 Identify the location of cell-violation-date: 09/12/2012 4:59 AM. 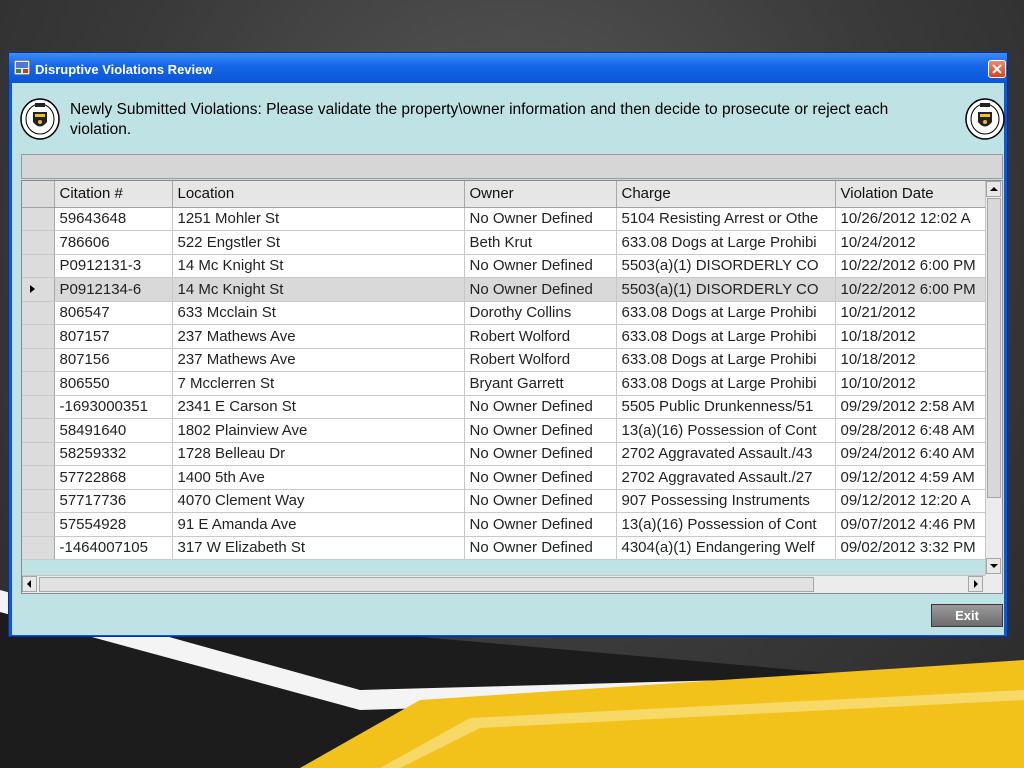
(910, 477).